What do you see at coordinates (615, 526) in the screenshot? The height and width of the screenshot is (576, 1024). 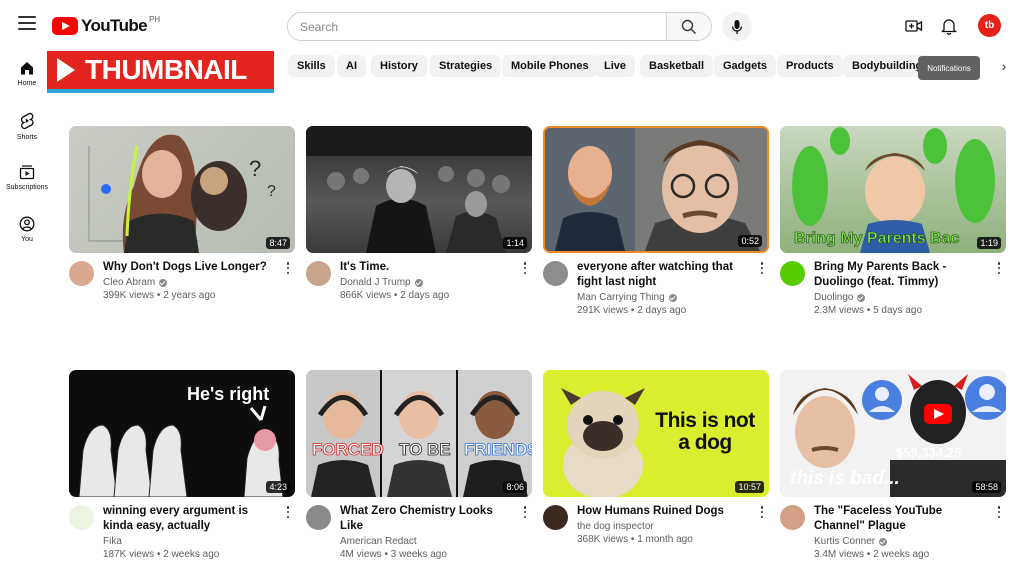 I see `channel-name: the dog inspector` at bounding box center [615, 526].